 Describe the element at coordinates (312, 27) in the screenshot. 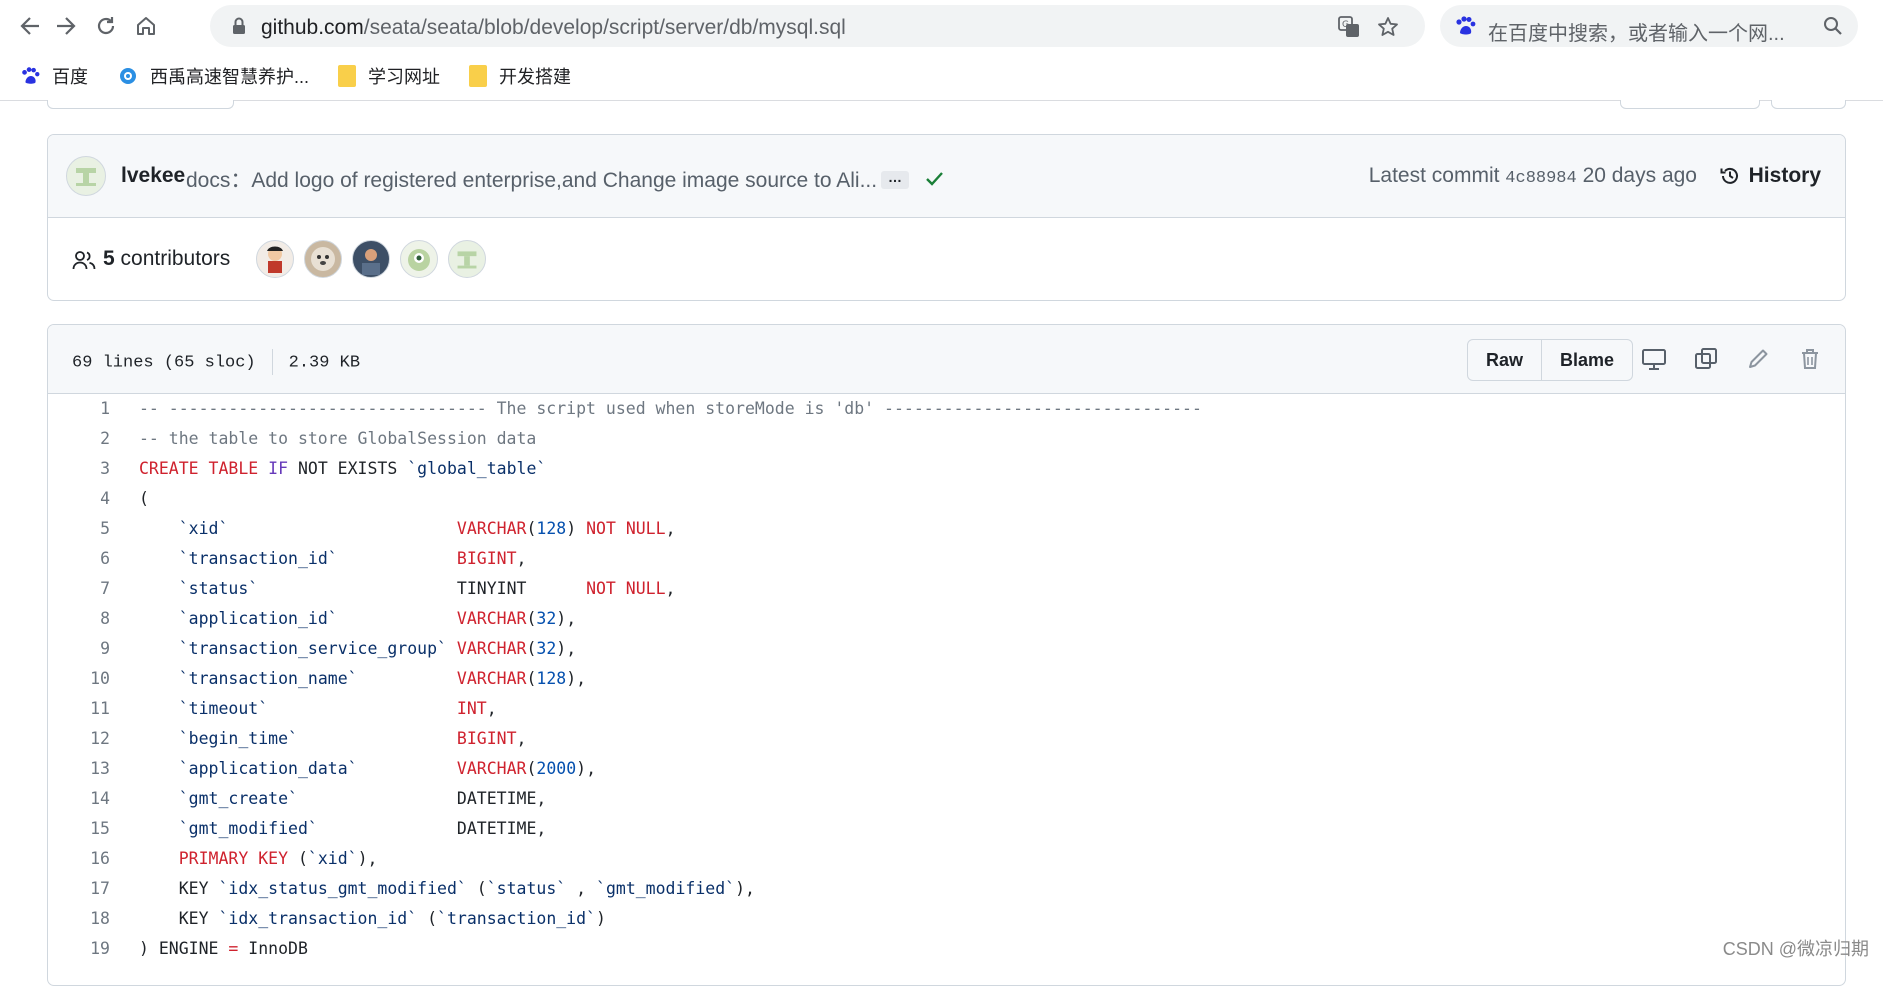

I see `url-host: github.com` at that location.